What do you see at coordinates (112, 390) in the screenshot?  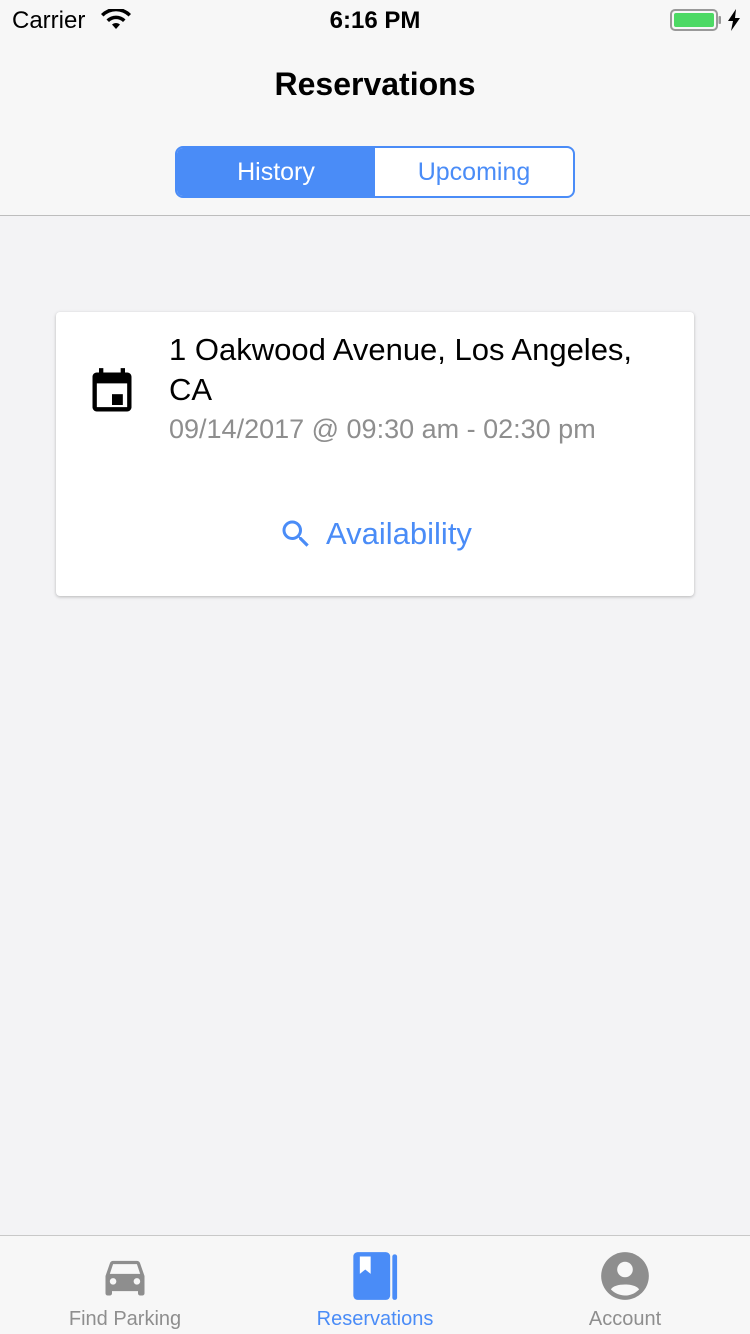 I see `calendar-icon` at bounding box center [112, 390].